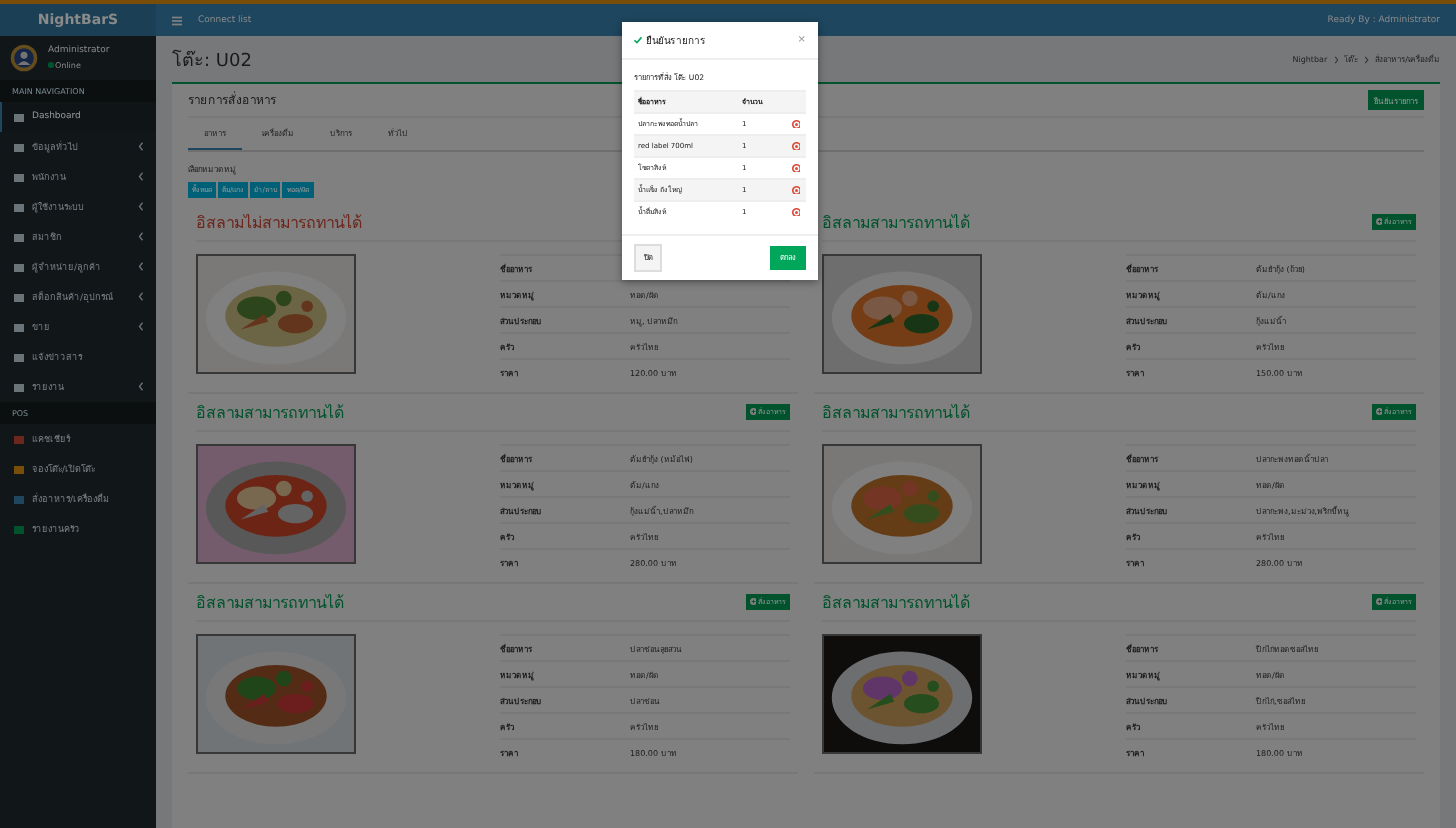 The height and width of the screenshot is (828, 1456). I want to click on check-icon, so click(638, 40).